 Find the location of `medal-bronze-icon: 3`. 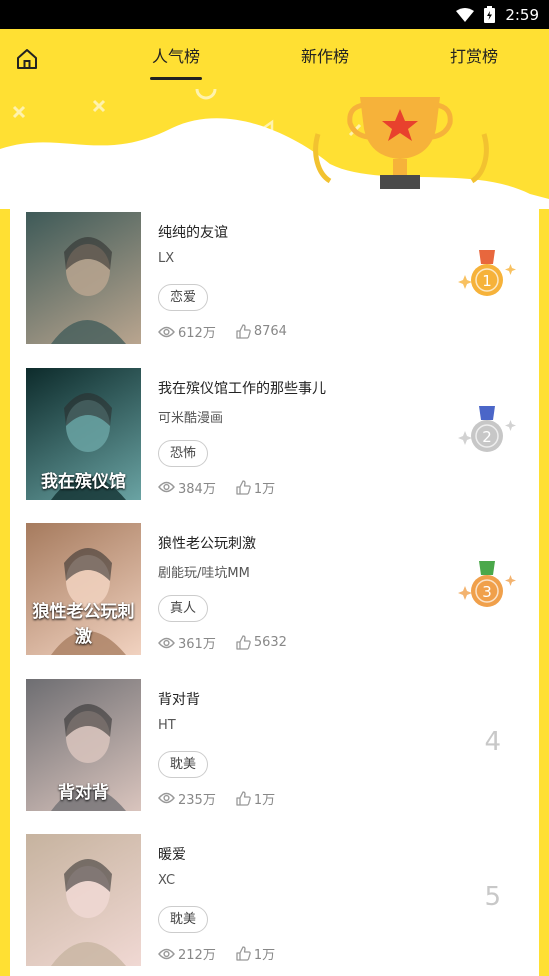

medal-bronze-icon: 3 is located at coordinates (487, 584).